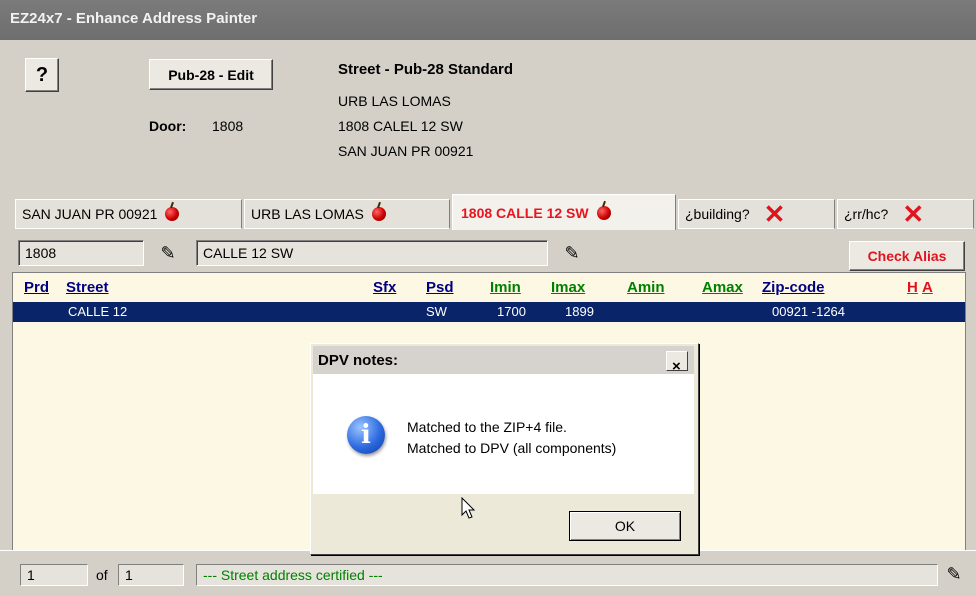 This screenshot has height=596, width=976. Describe the element at coordinates (568, 287) in the screenshot. I see `col-header-imax: Imax` at that location.